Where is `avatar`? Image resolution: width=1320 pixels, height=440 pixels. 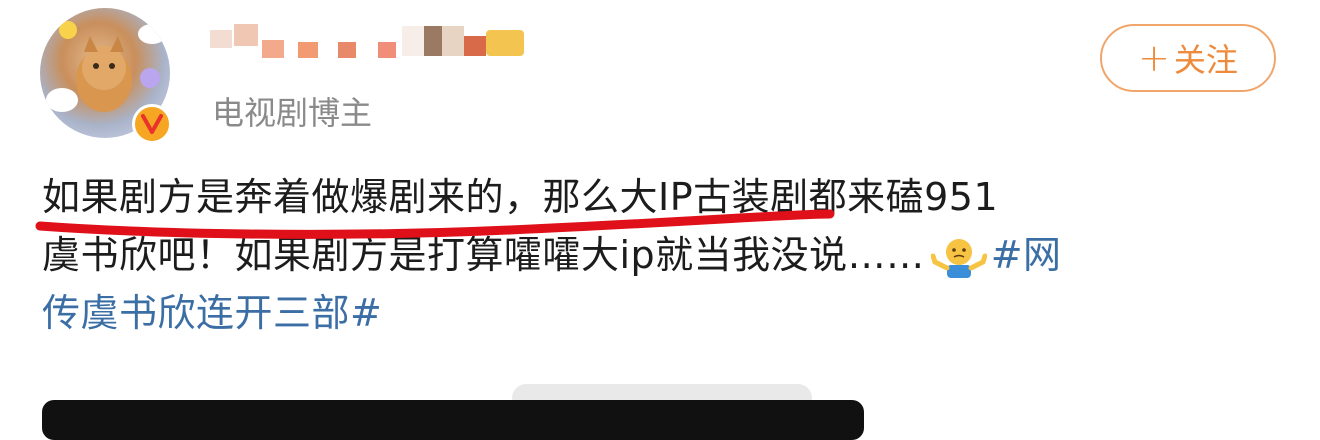
avatar is located at coordinates (106, 76).